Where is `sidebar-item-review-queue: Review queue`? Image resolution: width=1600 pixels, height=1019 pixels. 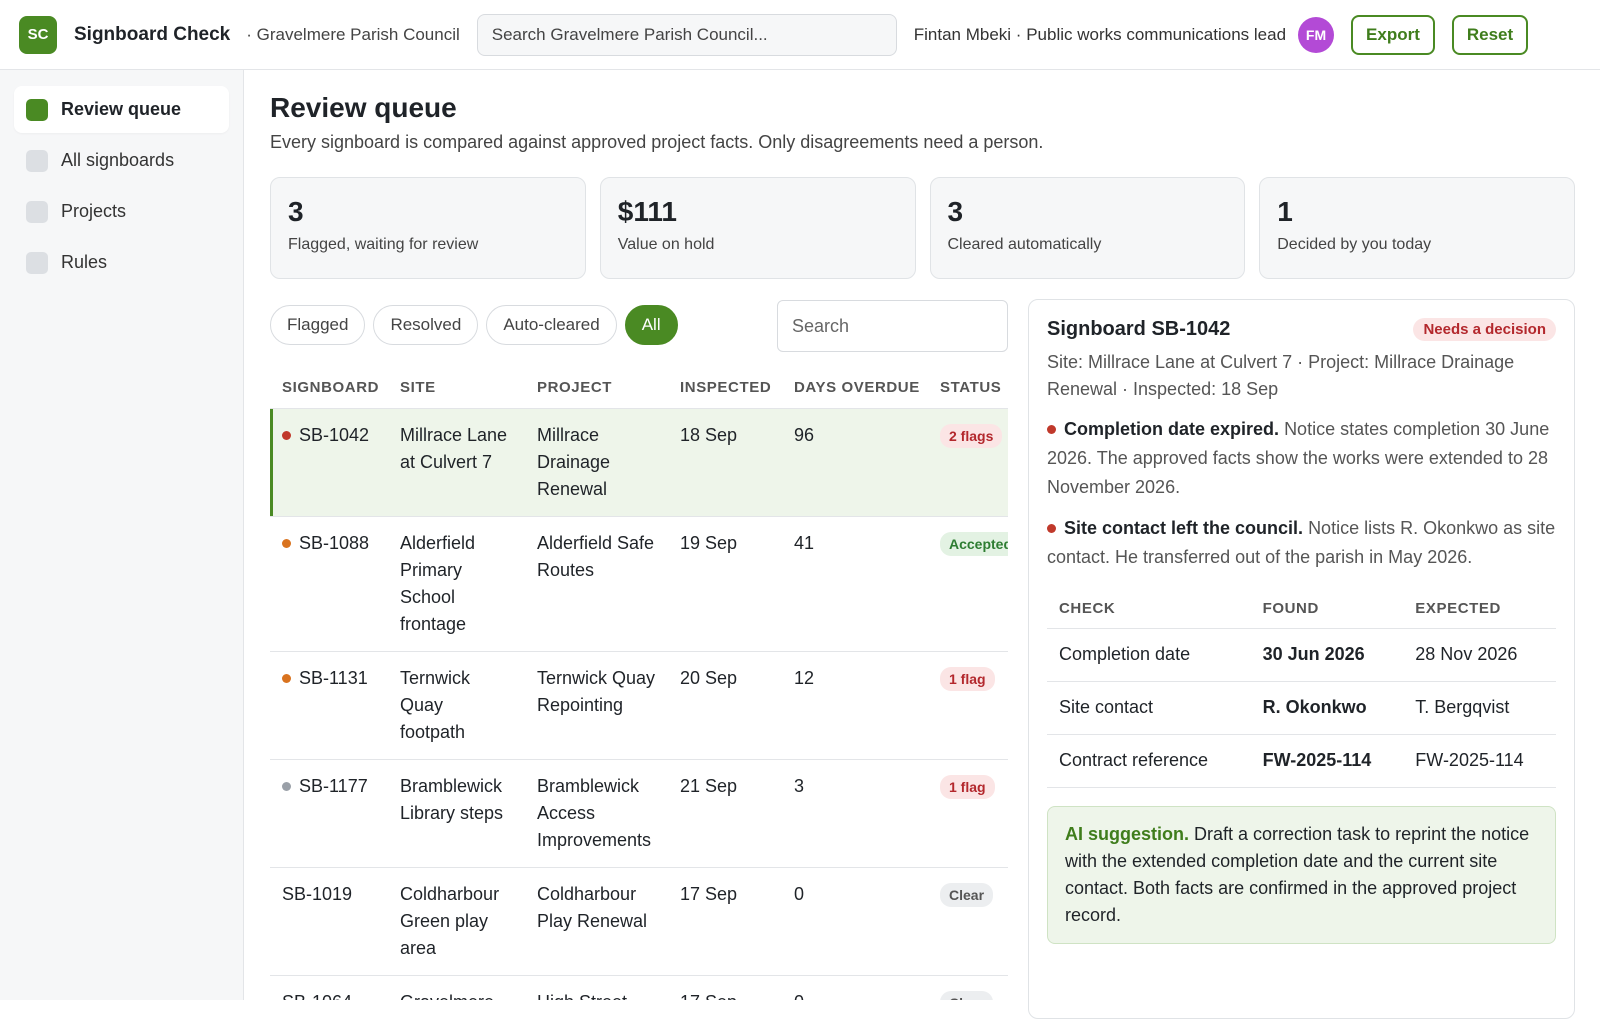 sidebar-item-review-queue: Review queue is located at coordinates (121, 109).